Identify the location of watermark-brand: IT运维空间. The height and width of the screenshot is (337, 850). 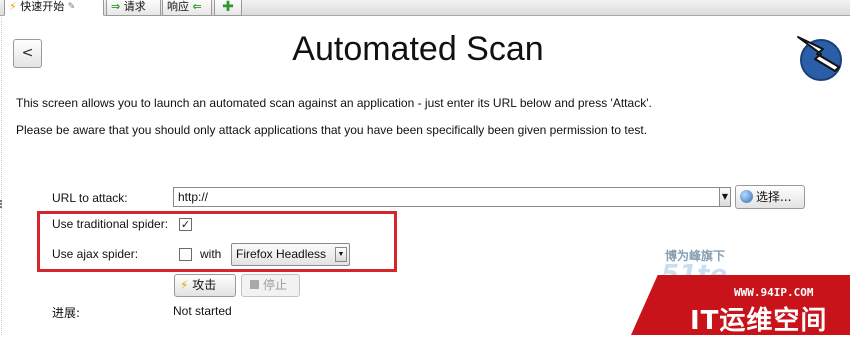
(759, 321).